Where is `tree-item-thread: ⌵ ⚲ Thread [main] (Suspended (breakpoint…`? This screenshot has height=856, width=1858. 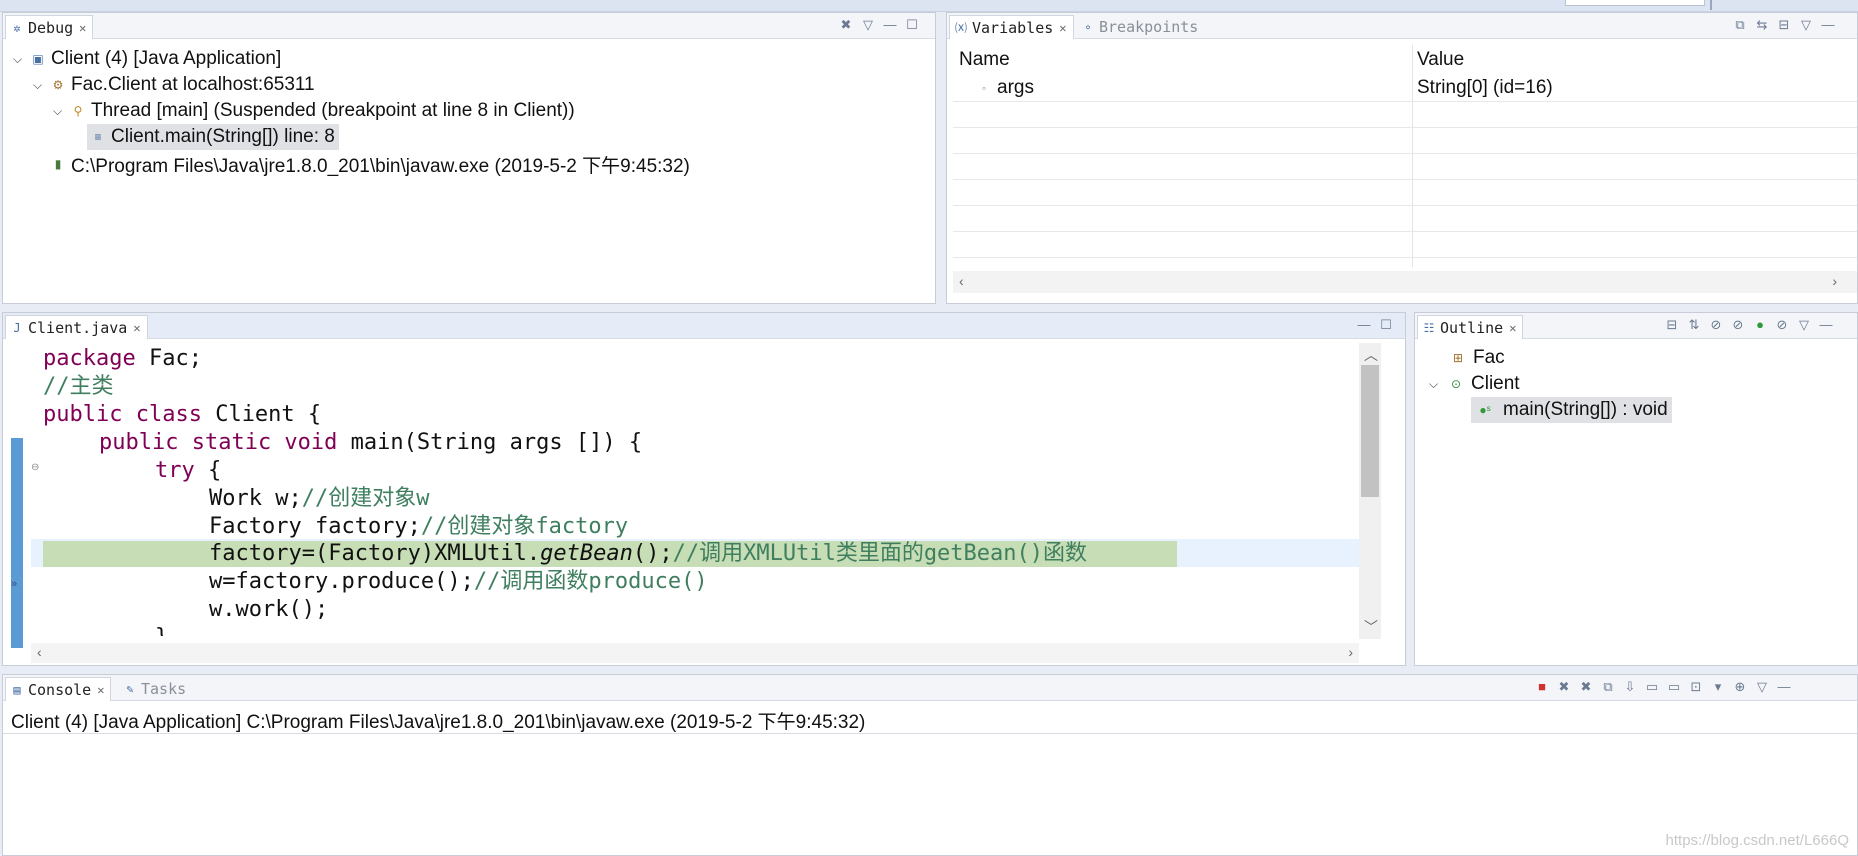 tree-item-thread: ⌵ ⚲ Thread [main] (Suspended (breakpoint… is located at coordinates (314, 111).